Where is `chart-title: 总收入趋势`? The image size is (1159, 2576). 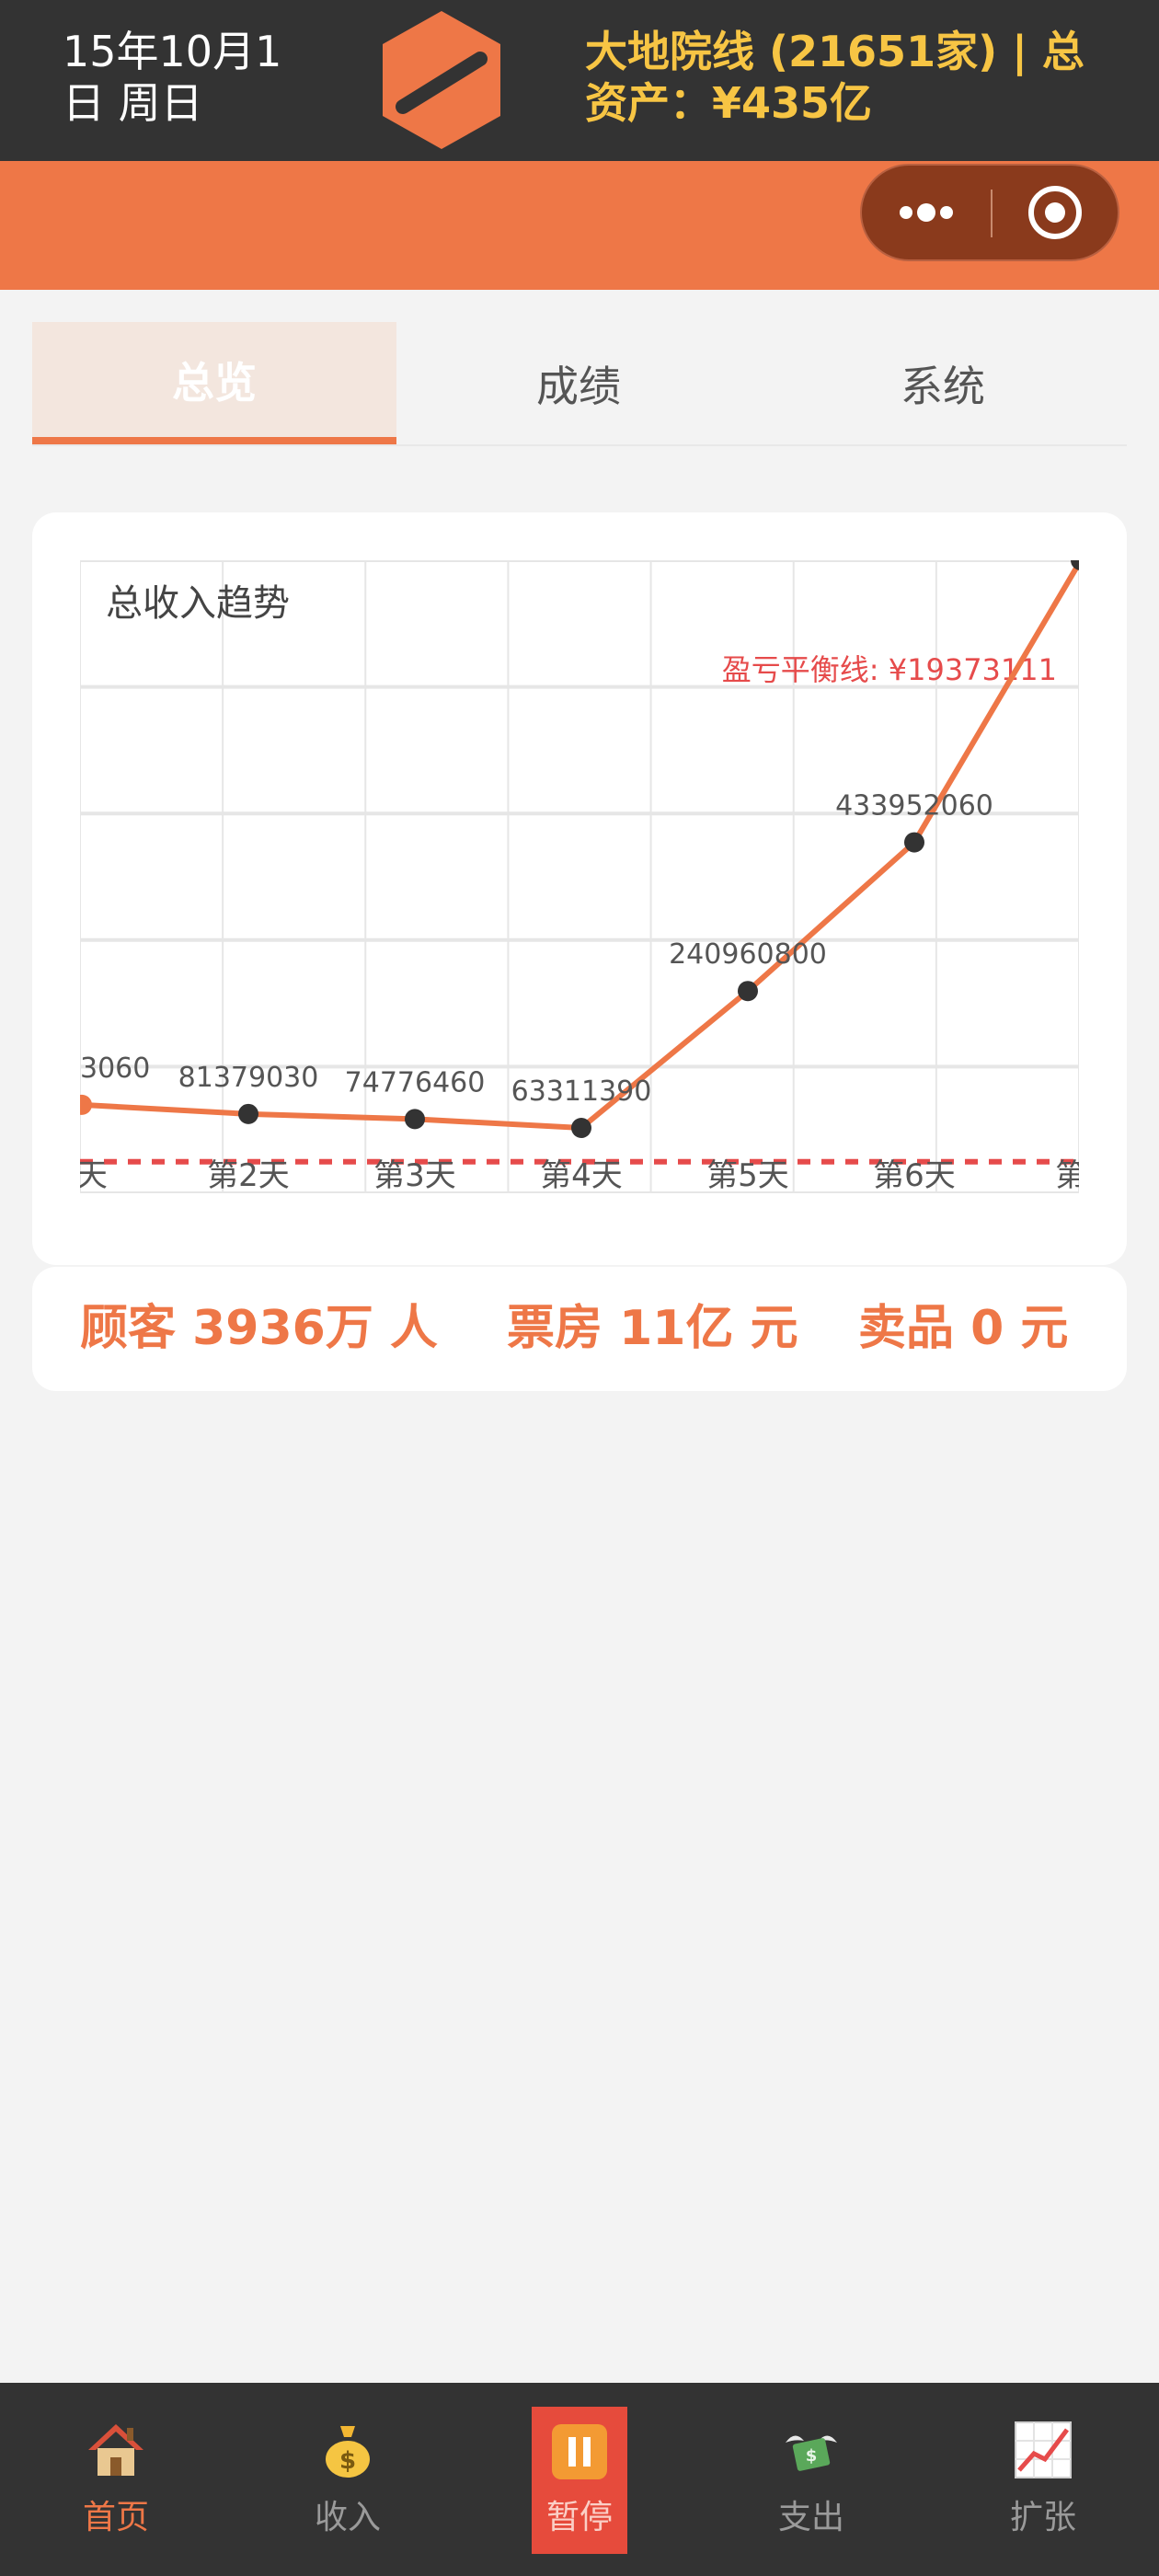
chart-title: 总收入趋势 is located at coordinates (198, 603).